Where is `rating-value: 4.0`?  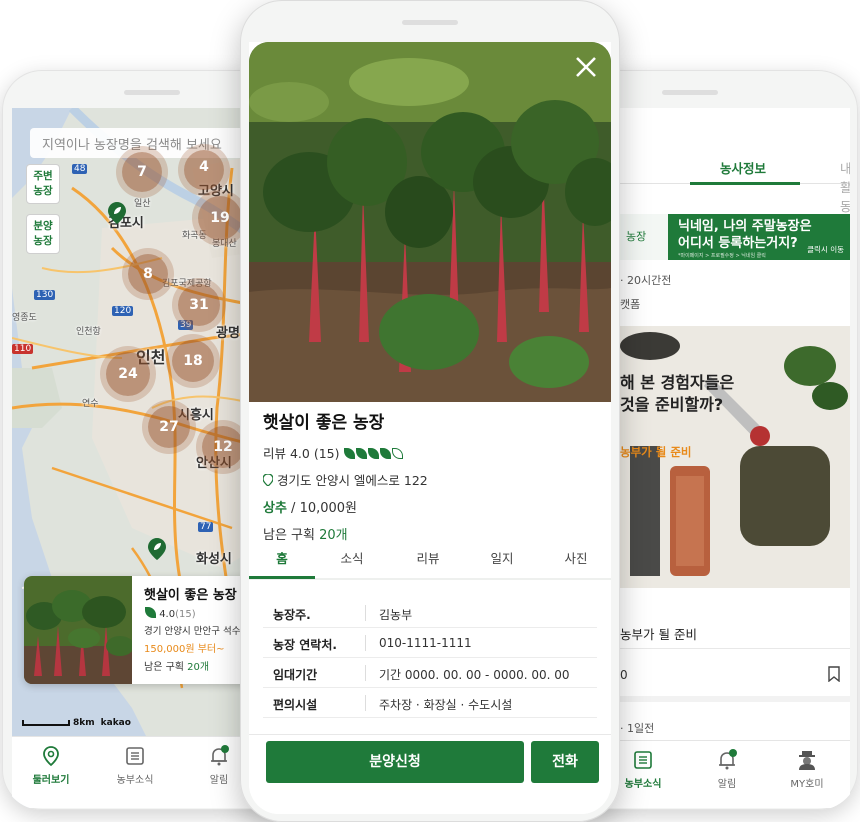
rating-value: 4.0 is located at coordinates (167, 614).